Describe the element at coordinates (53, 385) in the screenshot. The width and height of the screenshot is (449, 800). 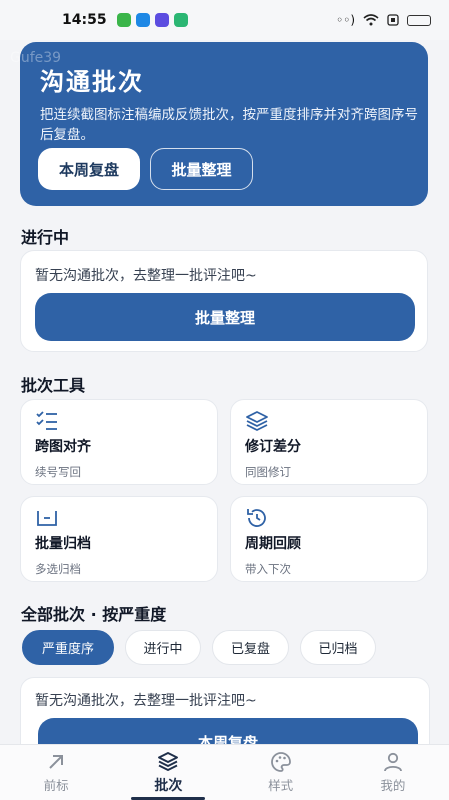
I see `section-title-tools: 批次工具` at that location.